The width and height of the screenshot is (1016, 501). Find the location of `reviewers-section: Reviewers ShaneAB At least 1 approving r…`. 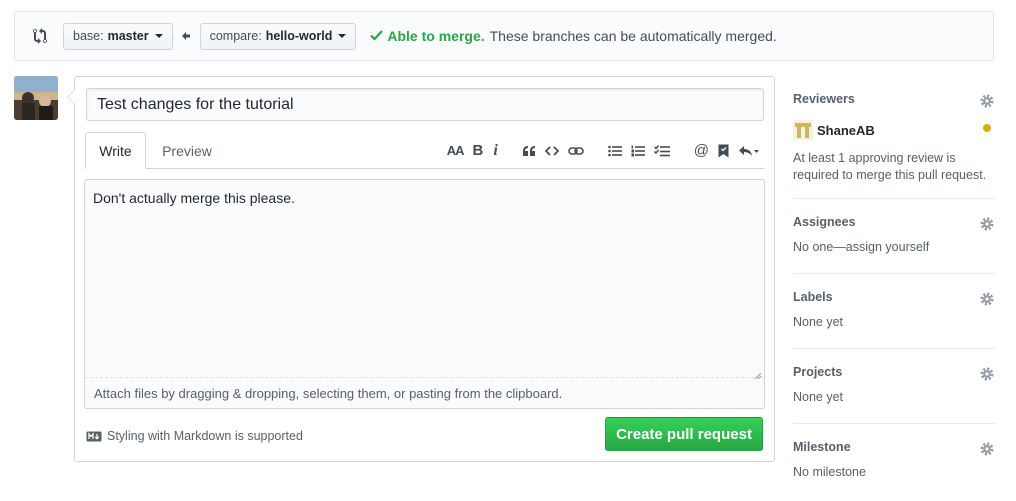

reviewers-section: Reviewers ShaneAB At least 1 approving r… is located at coordinates (894, 137).